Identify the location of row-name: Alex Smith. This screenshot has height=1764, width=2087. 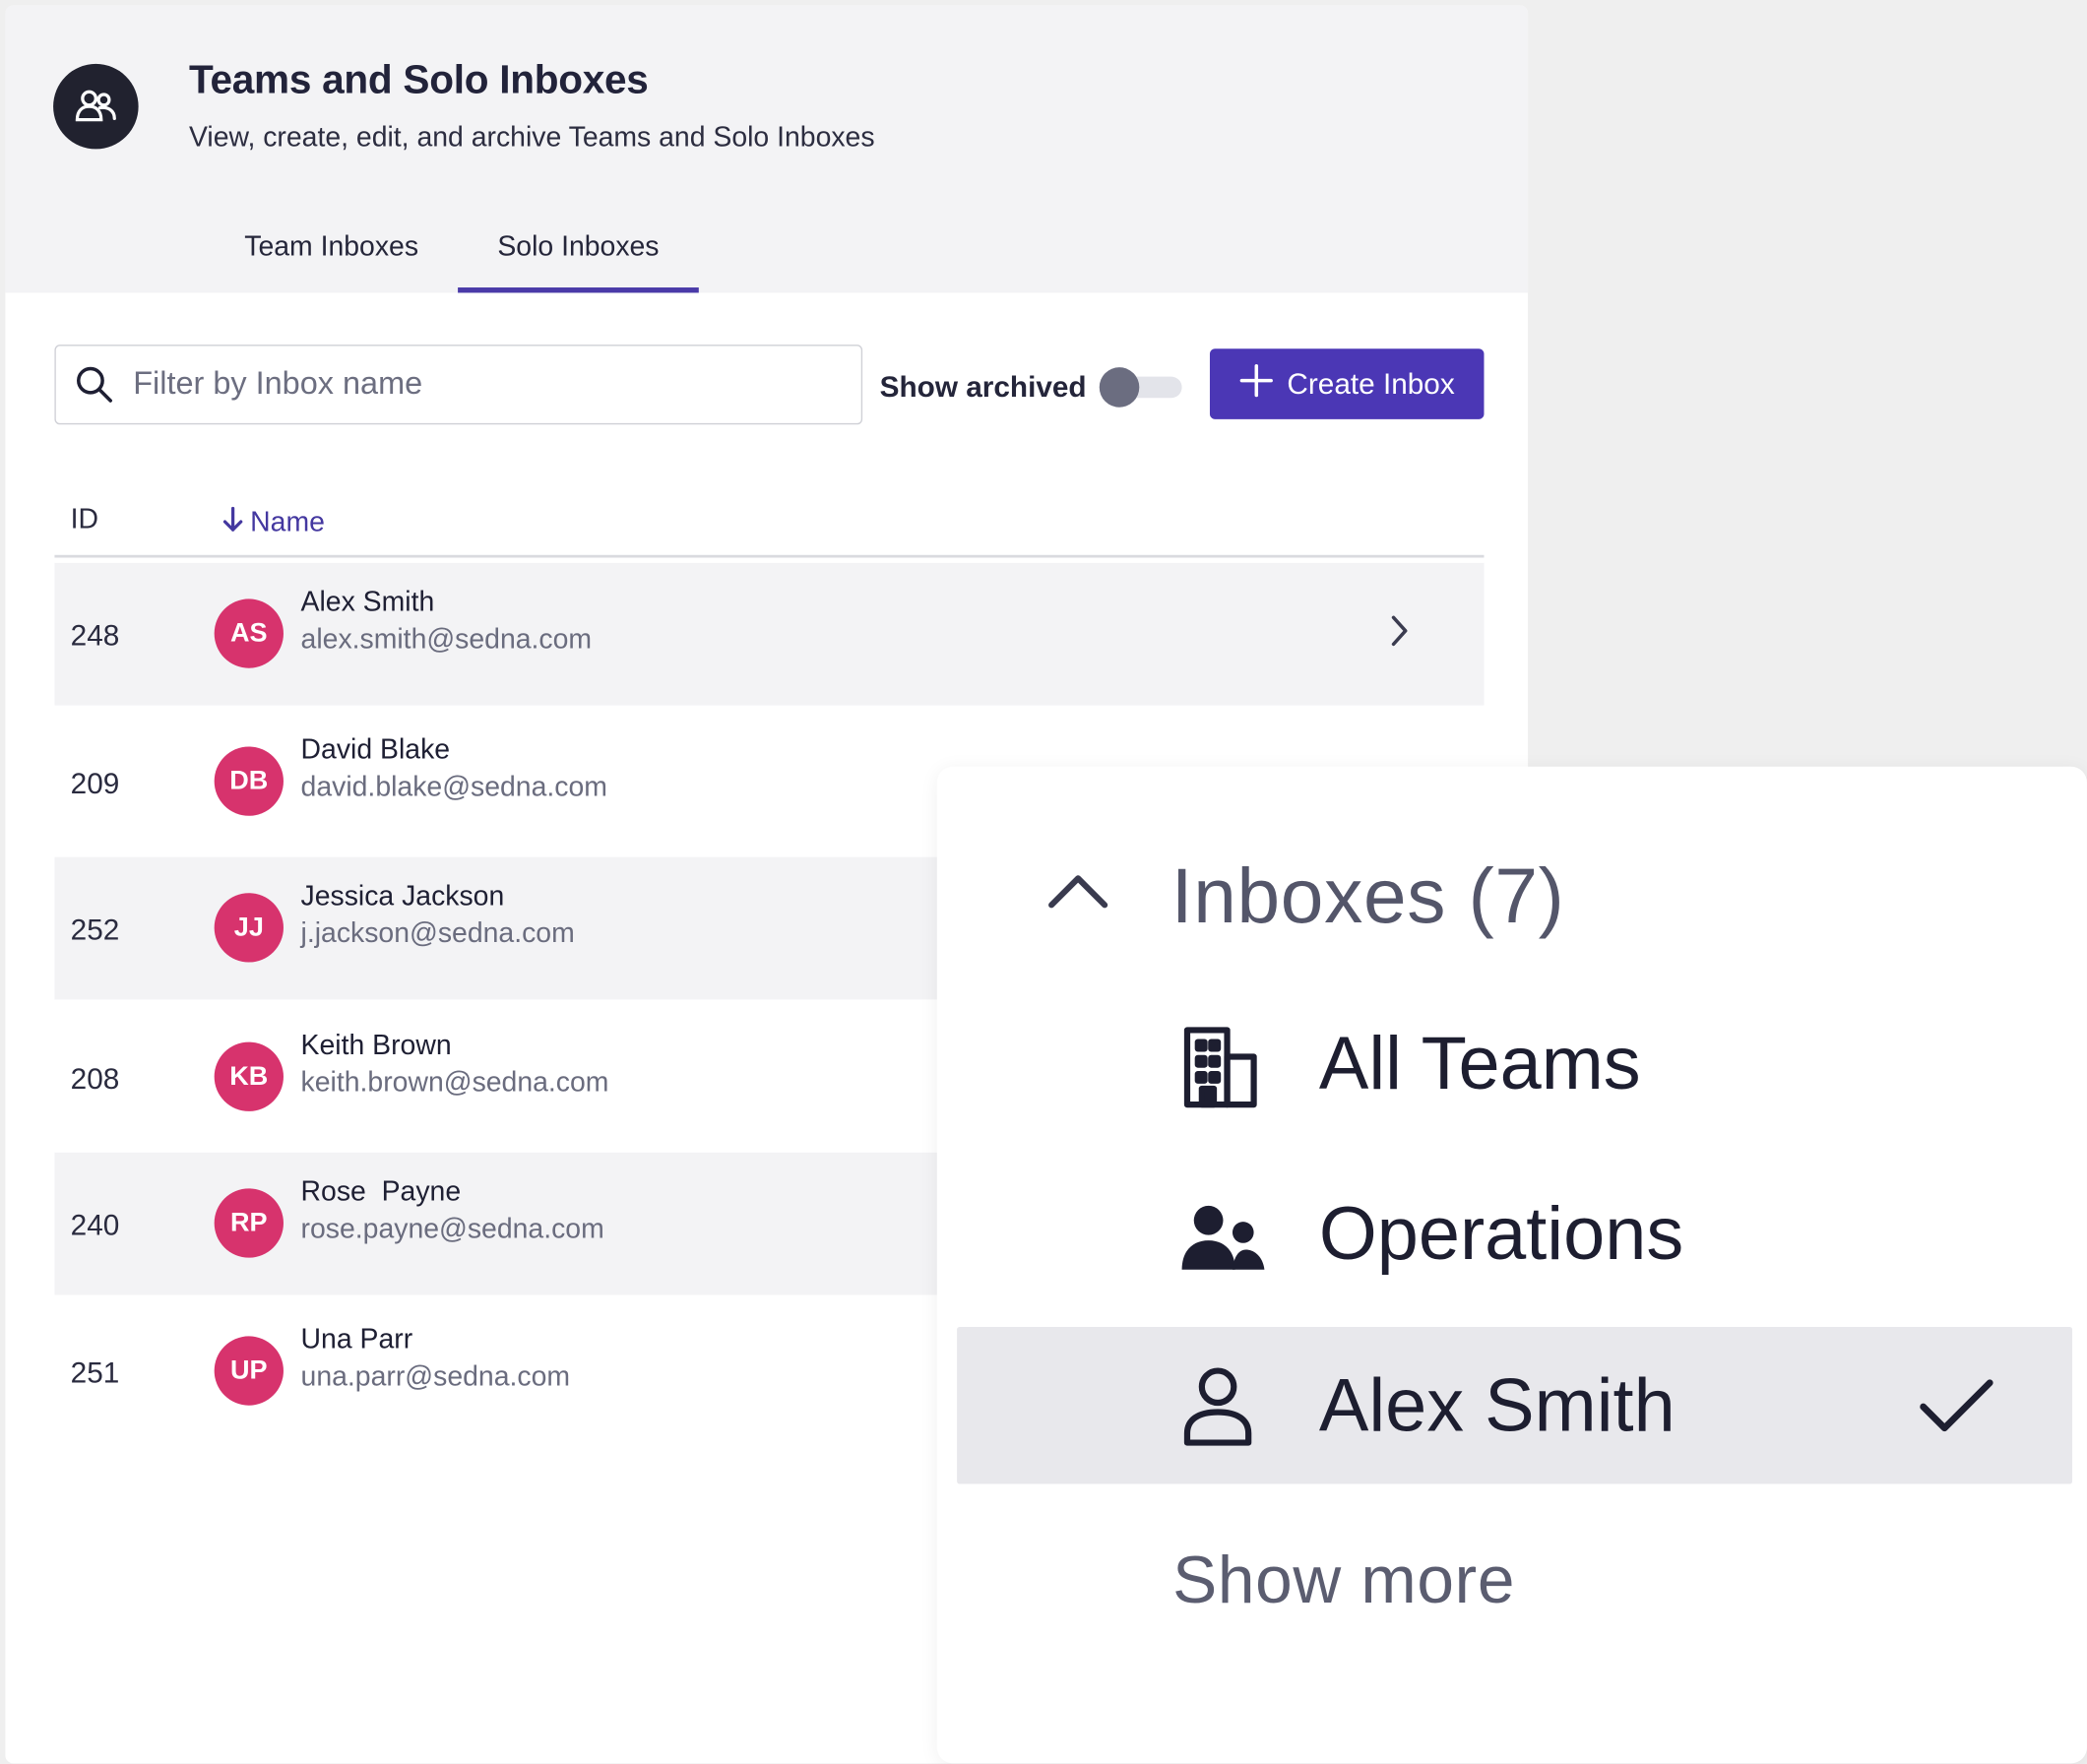
(367, 602).